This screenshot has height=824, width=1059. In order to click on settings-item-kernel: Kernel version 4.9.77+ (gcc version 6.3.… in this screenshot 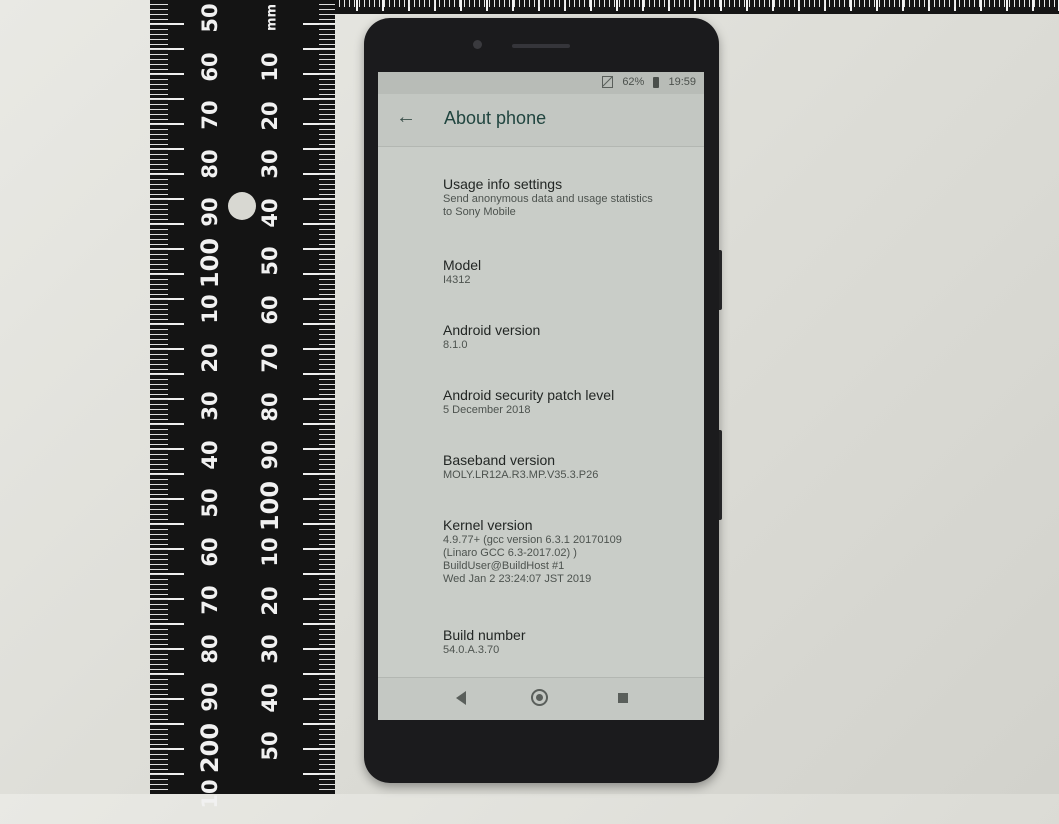, I will do `click(568, 551)`.